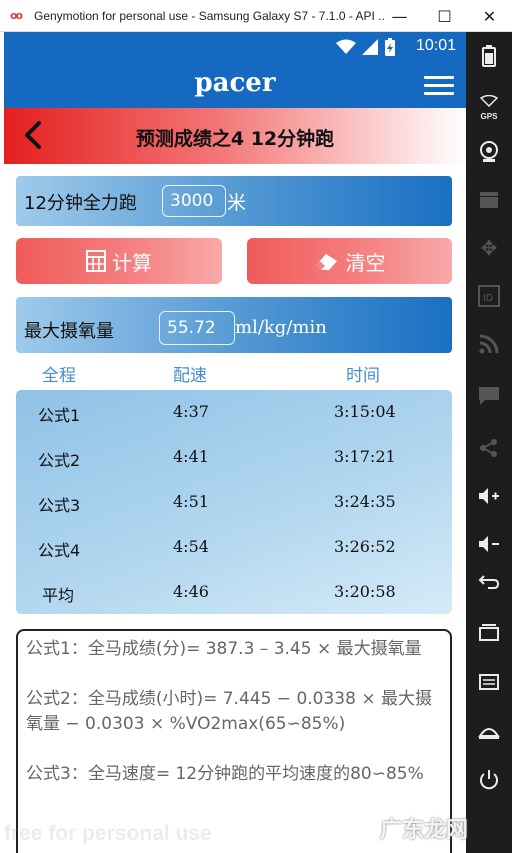 This screenshot has height=853, width=512. Describe the element at coordinates (191, 501) in the screenshot. I see `row-pace: 4:51` at that location.